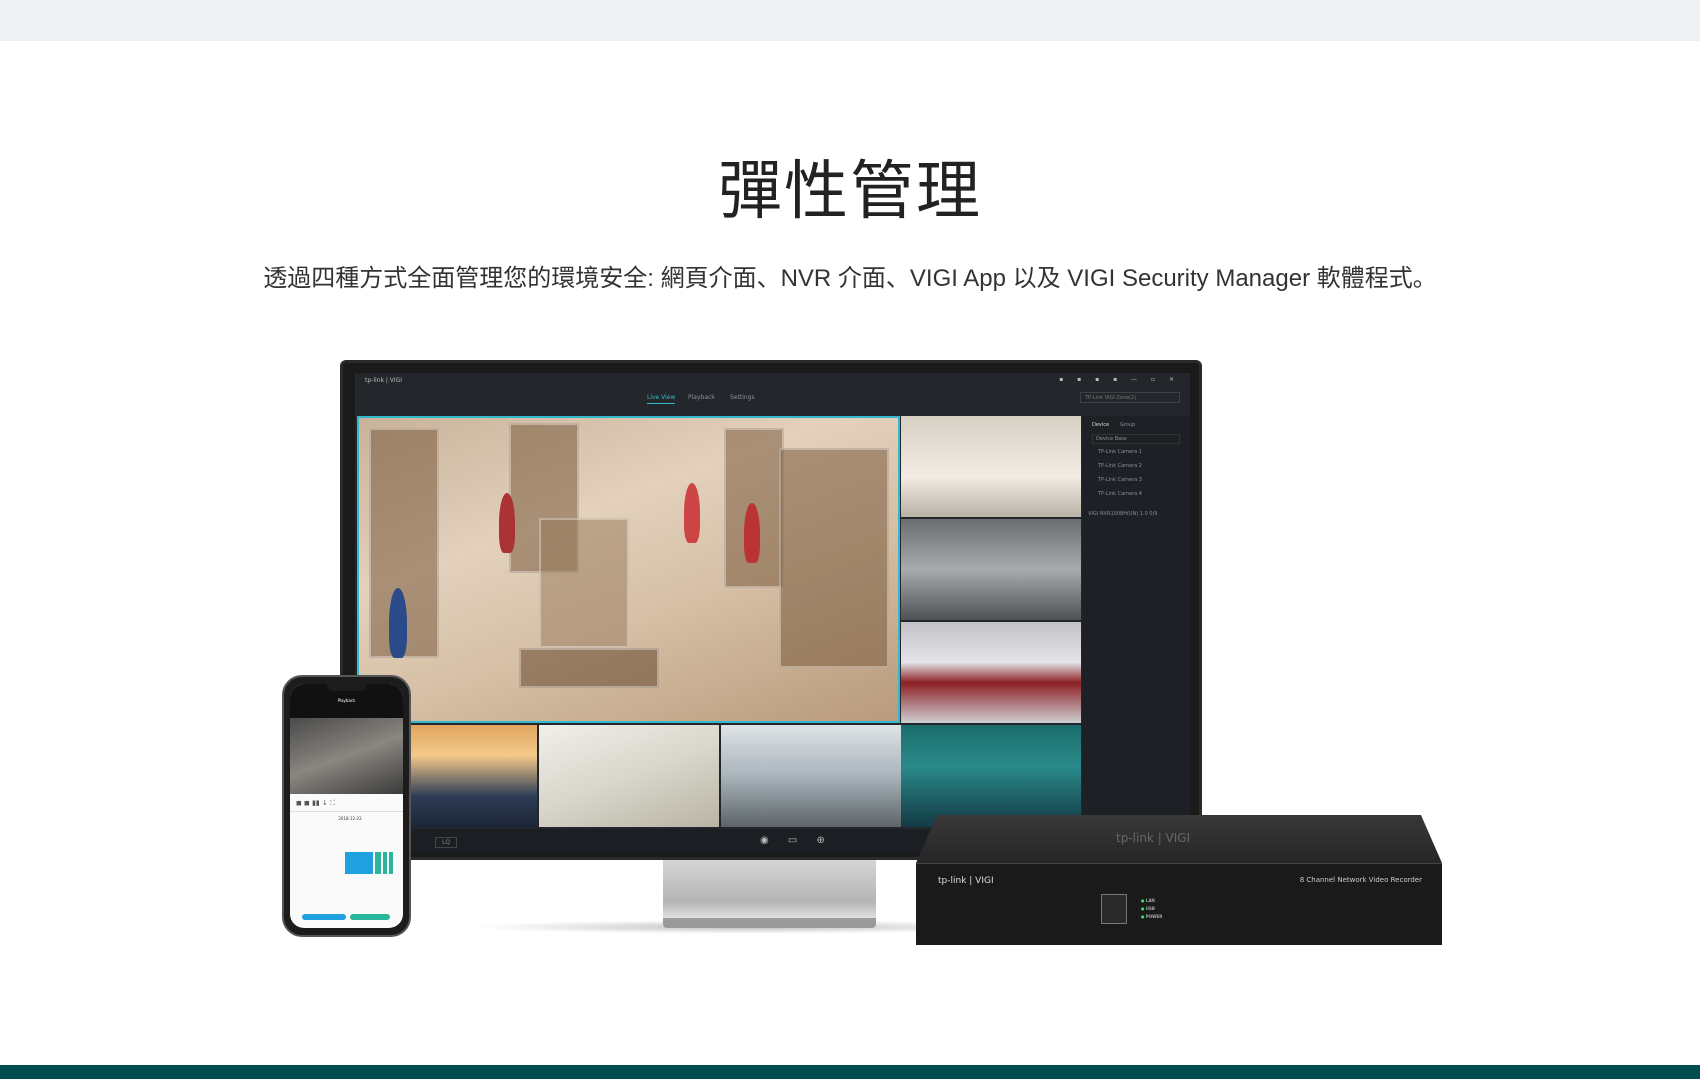 The width and height of the screenshot is (1700, 1079). I want to click on led-label: LAN, so click(1150, 900).